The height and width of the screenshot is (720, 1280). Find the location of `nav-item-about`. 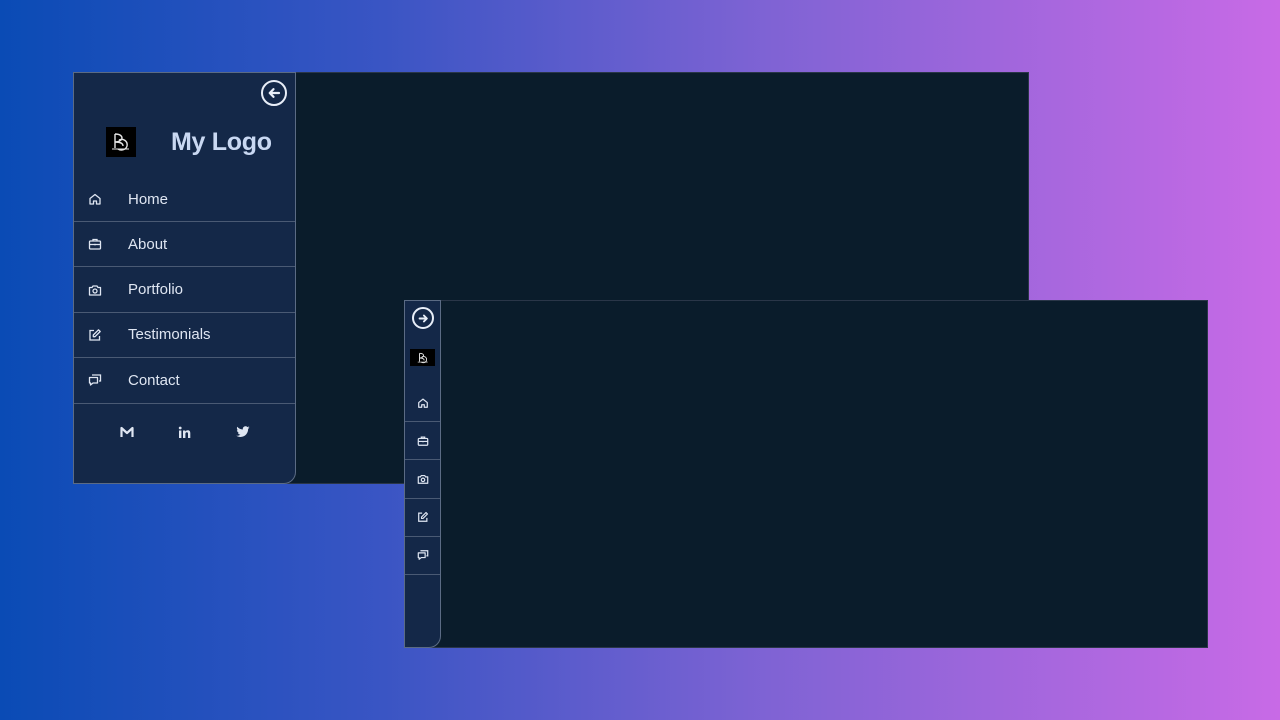

nav-item-about is located at coordinates (422, 441).